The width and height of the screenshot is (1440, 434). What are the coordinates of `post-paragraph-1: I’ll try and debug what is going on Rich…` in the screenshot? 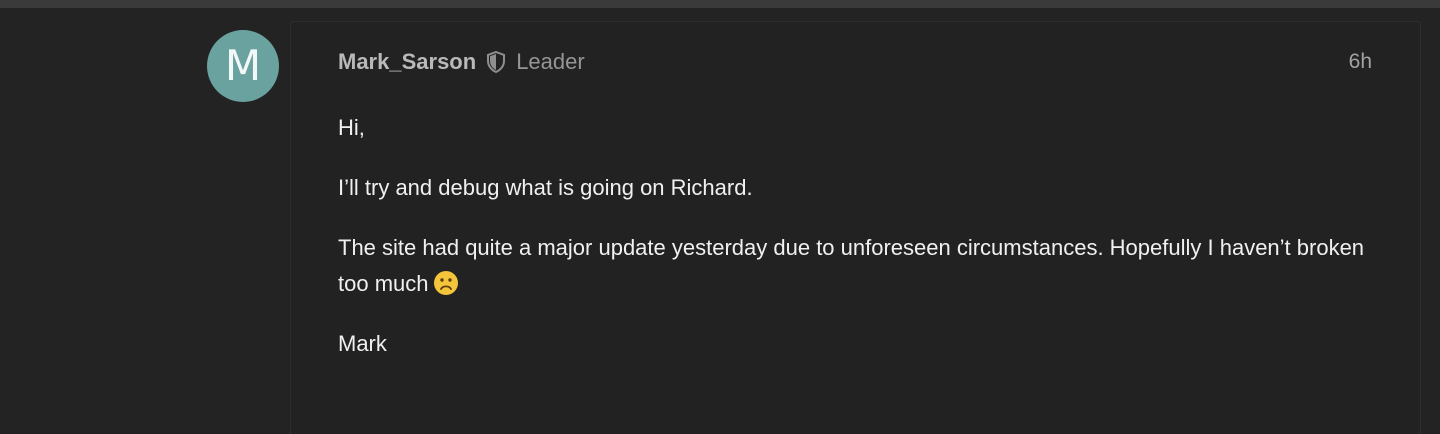 It's located at (545, 187).